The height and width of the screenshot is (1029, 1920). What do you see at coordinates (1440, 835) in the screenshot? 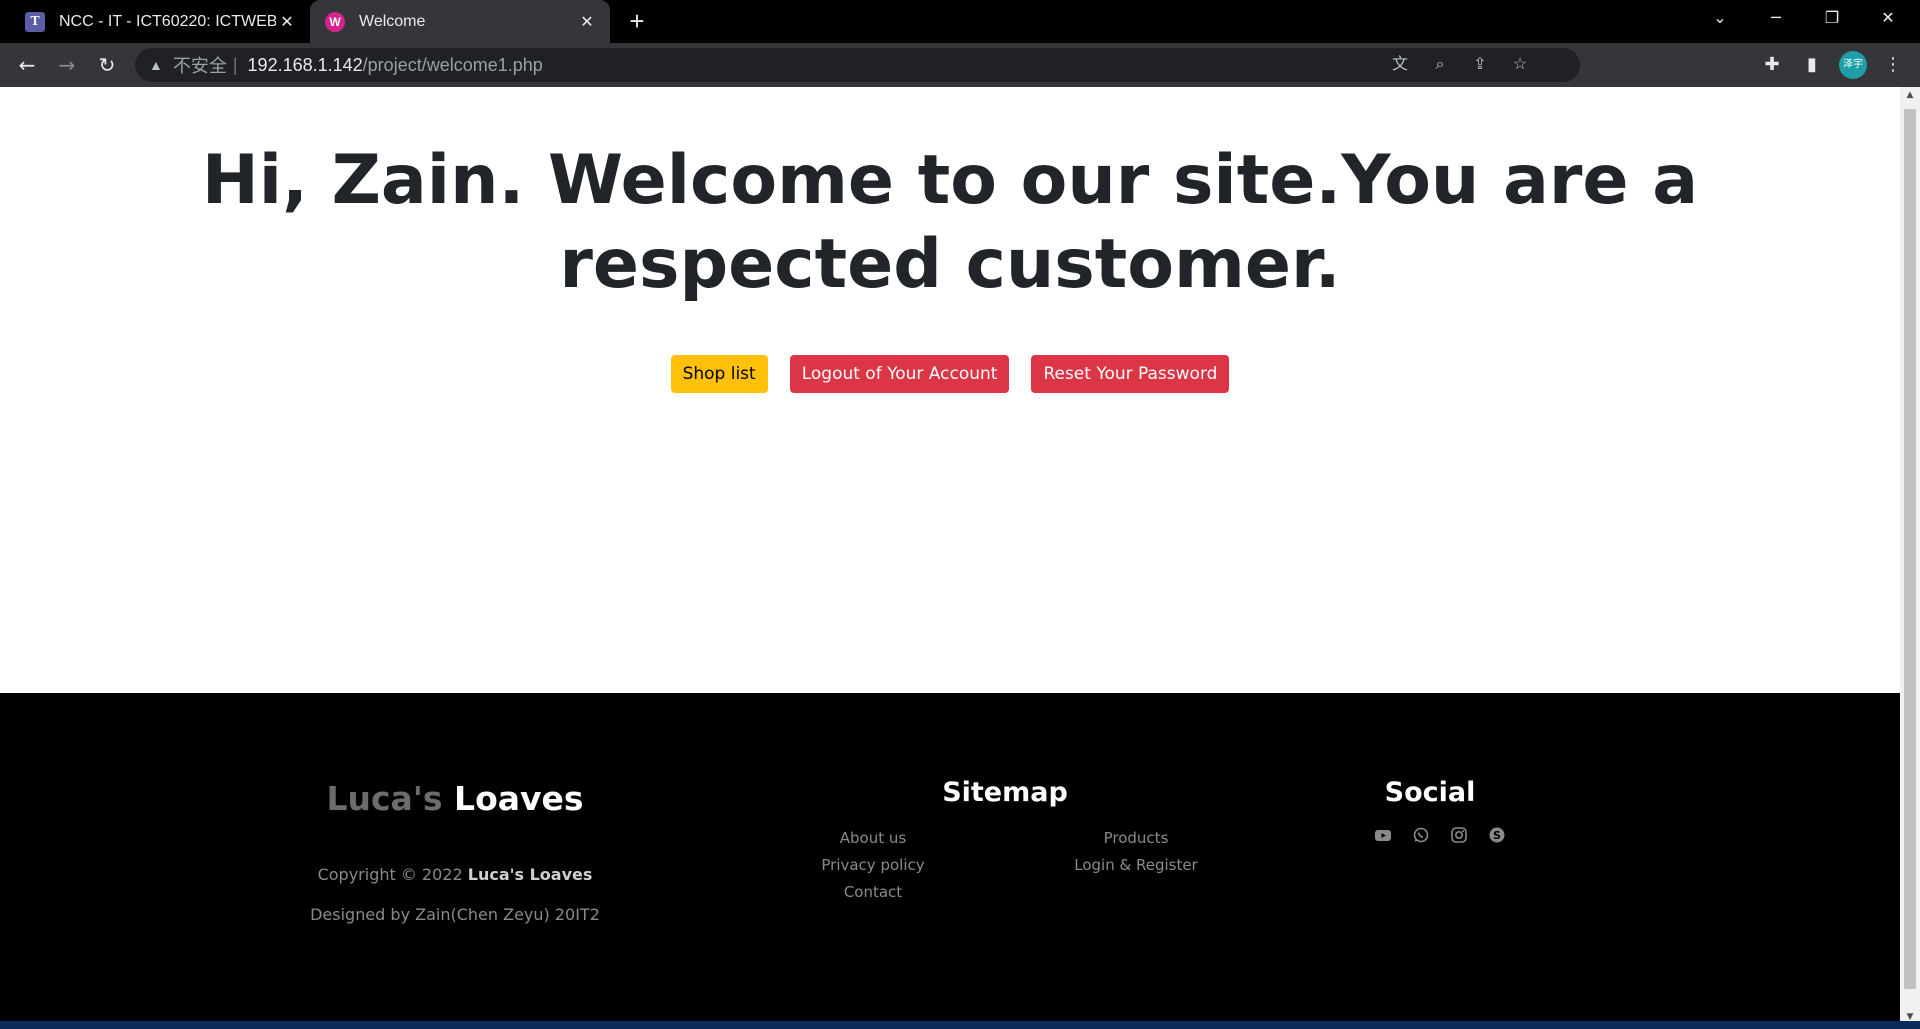
I see `social-icons: S` at bounding box center [1440, 835].